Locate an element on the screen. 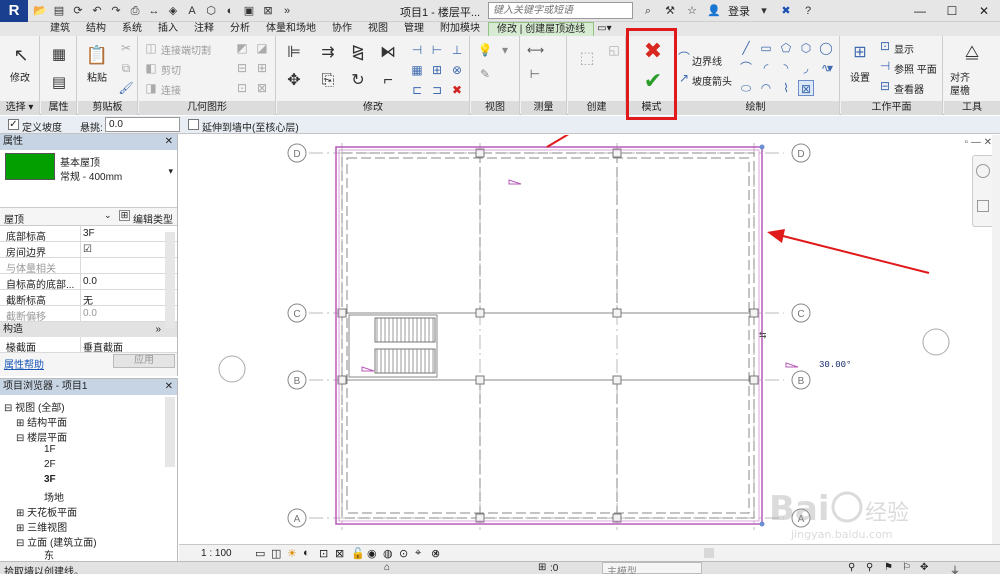  tab-structure: 结构 is located at coordinates (96, 29).